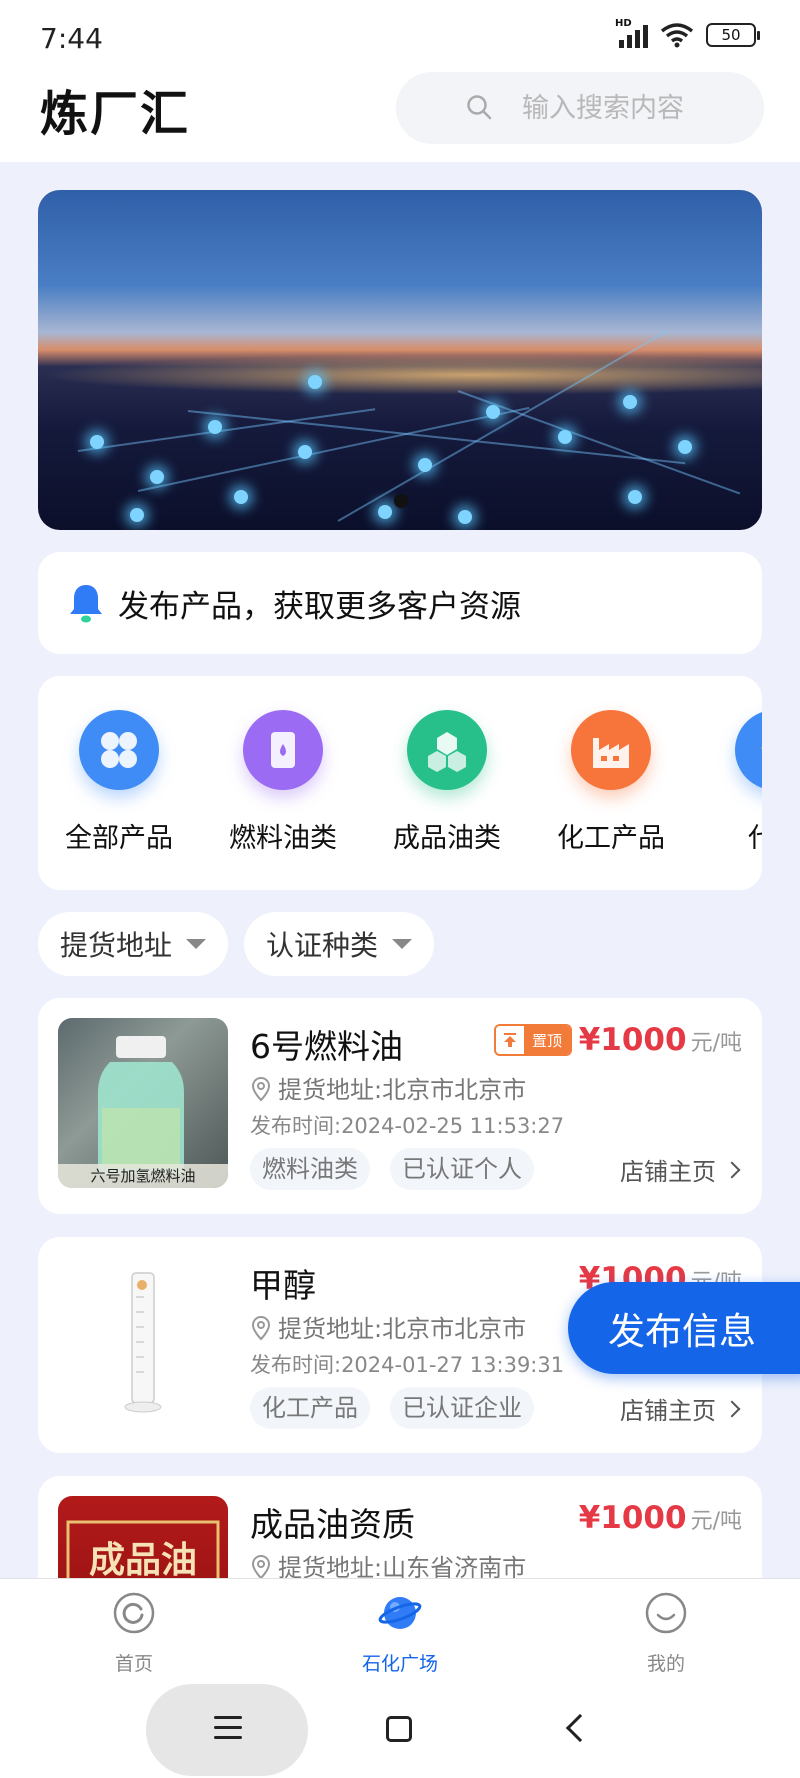 Image resolution: width=800 pixels, height=1778 pixels. Describe the element at coordinates (677, 35) in the screenshot. I see `wifi-icon` at that location.